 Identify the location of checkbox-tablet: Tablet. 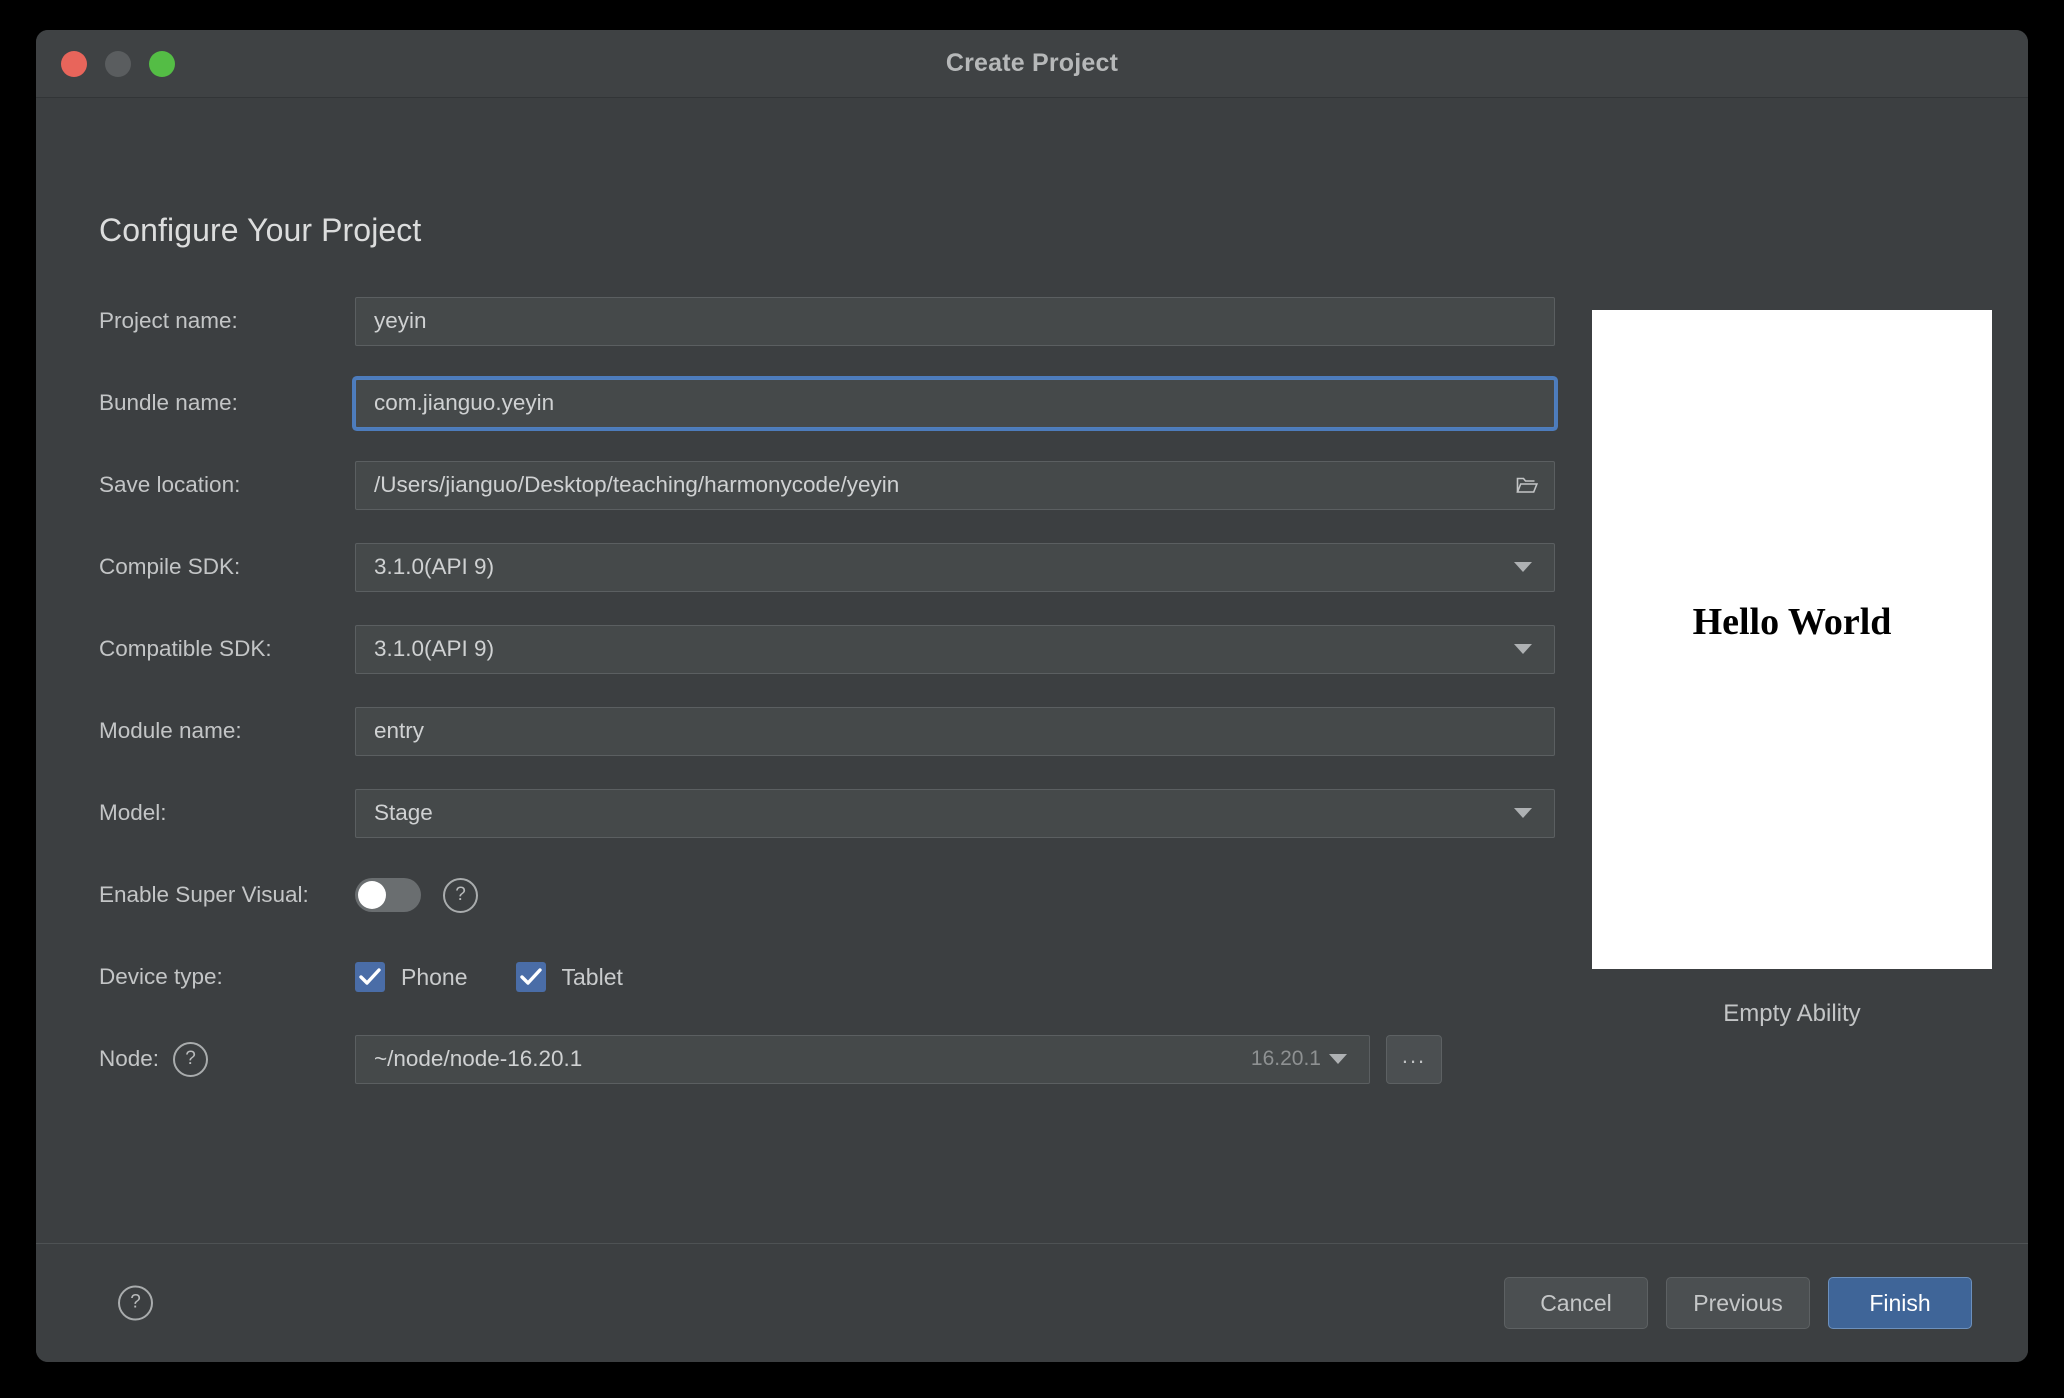
(569, 977).